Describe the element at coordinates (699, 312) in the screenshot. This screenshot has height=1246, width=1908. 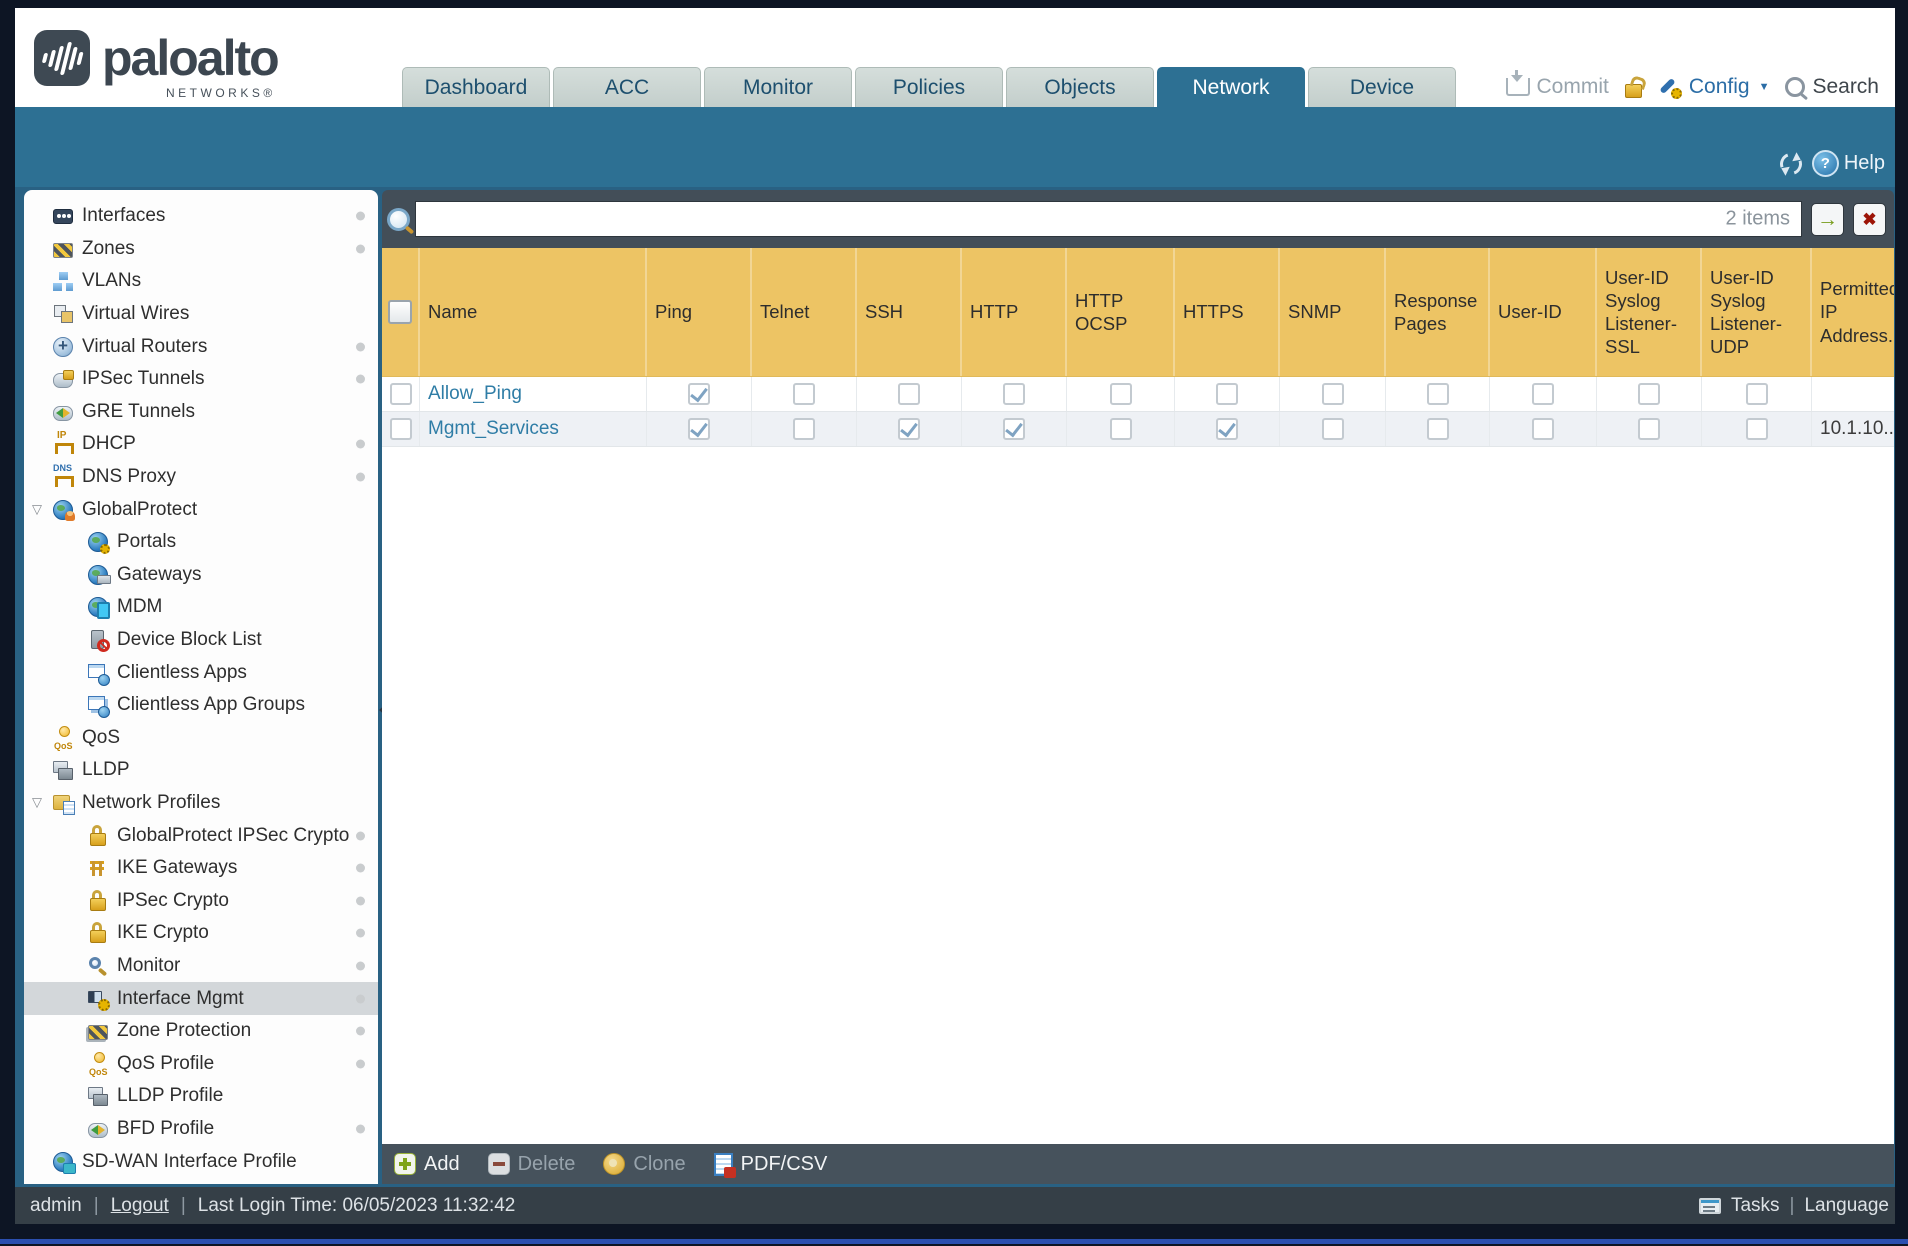
I see `column-header-ping: Ping` at that location.